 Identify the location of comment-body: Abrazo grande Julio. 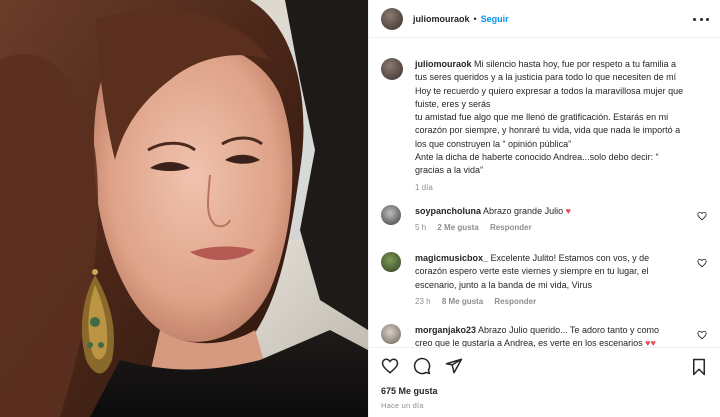
(523, 211).